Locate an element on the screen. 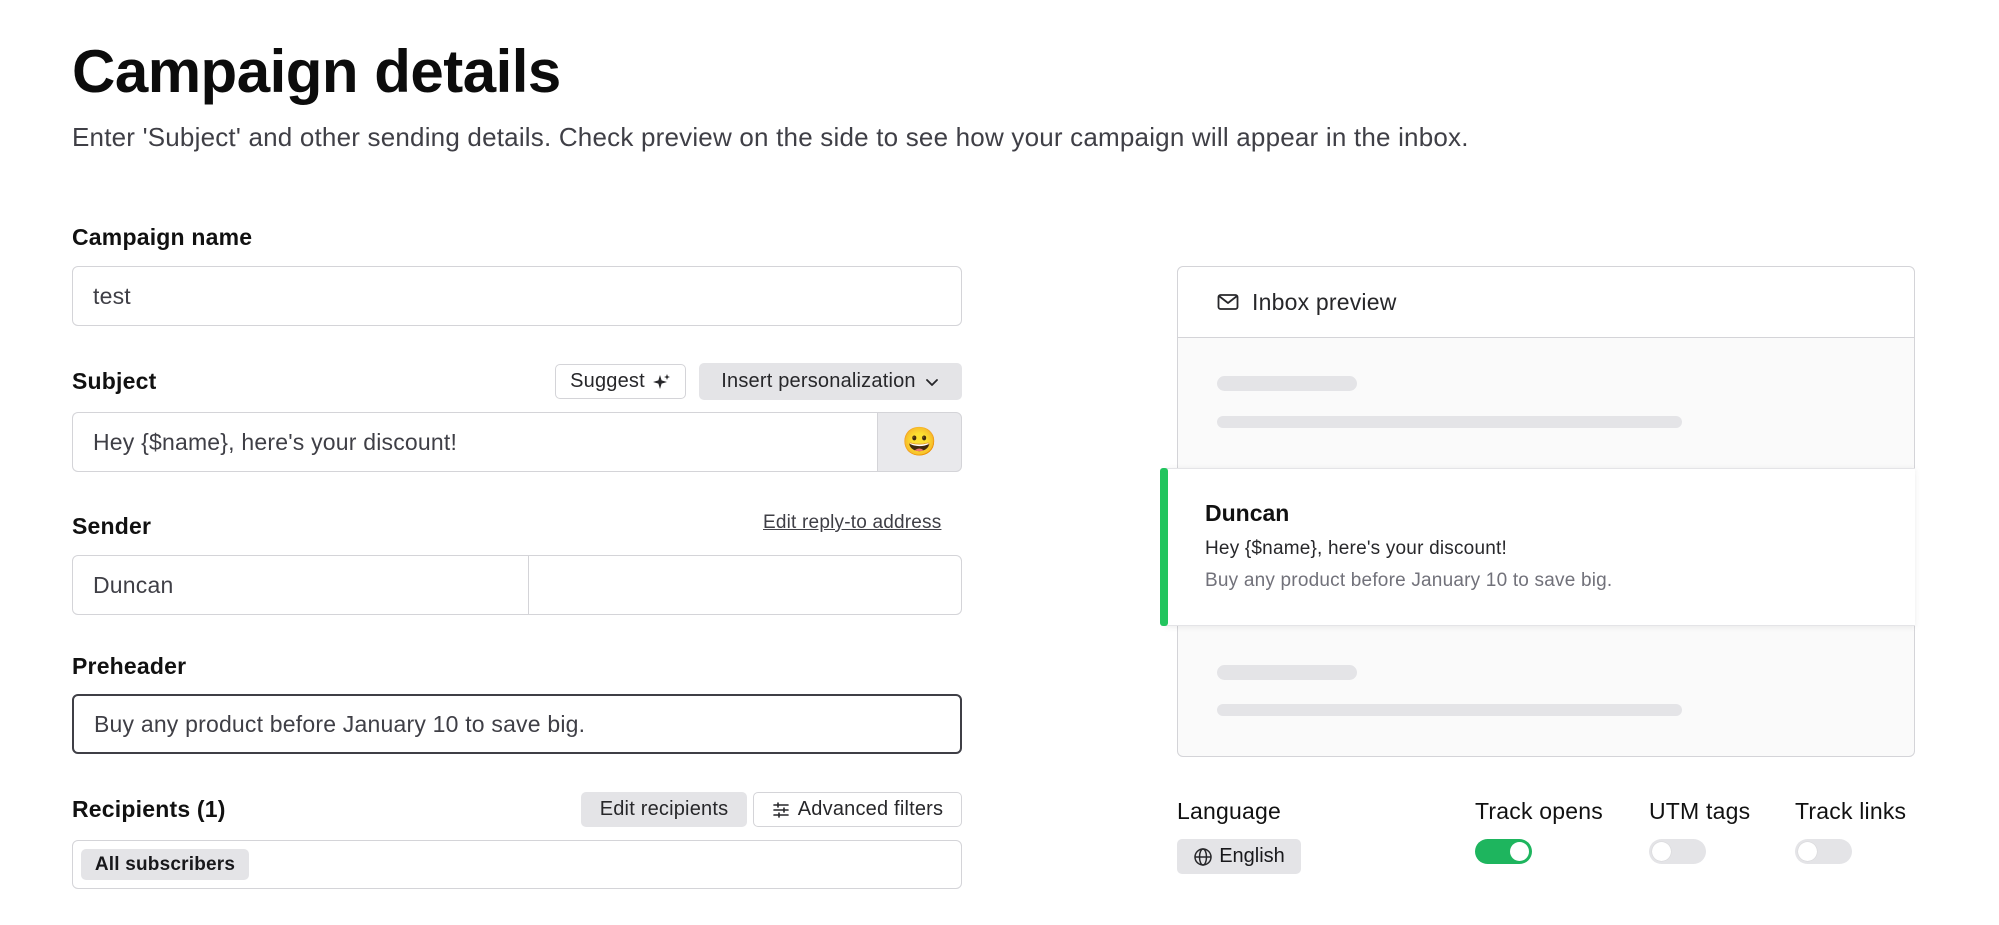 This screenshot has height=925, width=1999. suggest-button: Suggest is located at coordinates (620, 381).